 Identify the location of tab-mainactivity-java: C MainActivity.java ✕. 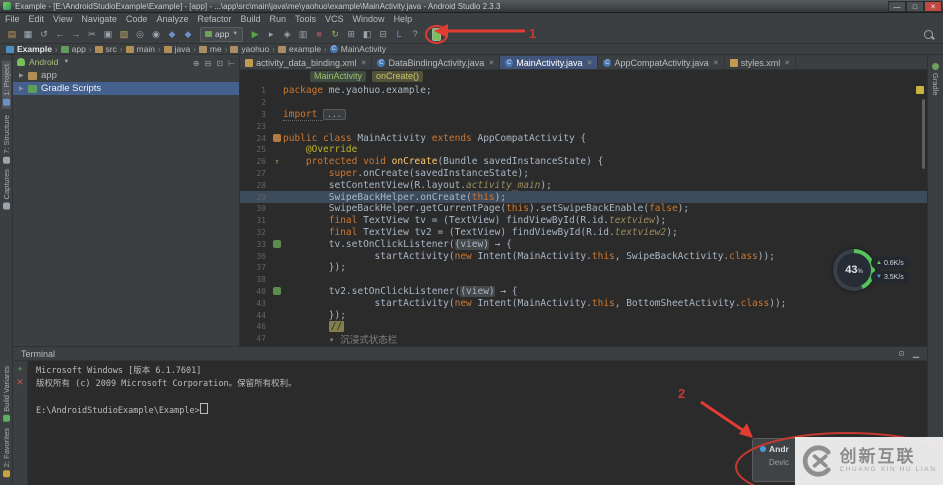
(549, 62).